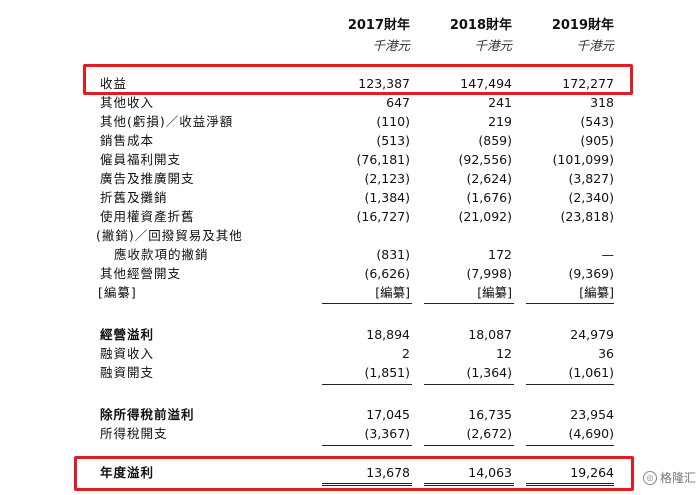 This screenshot has height=495, width=700. I want to click on cell-cost-of-sales-2018: (859), so click(495, 140).